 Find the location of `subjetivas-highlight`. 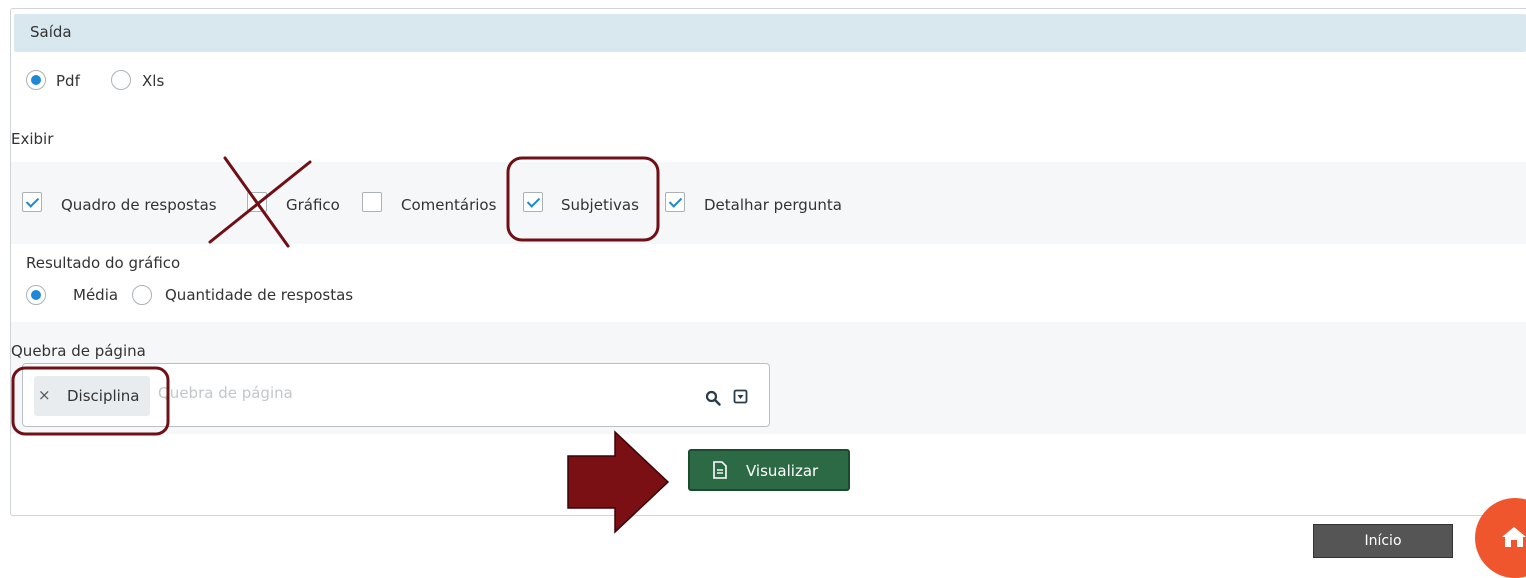

subjetivas-highlight is located at coordinates (583, 199).